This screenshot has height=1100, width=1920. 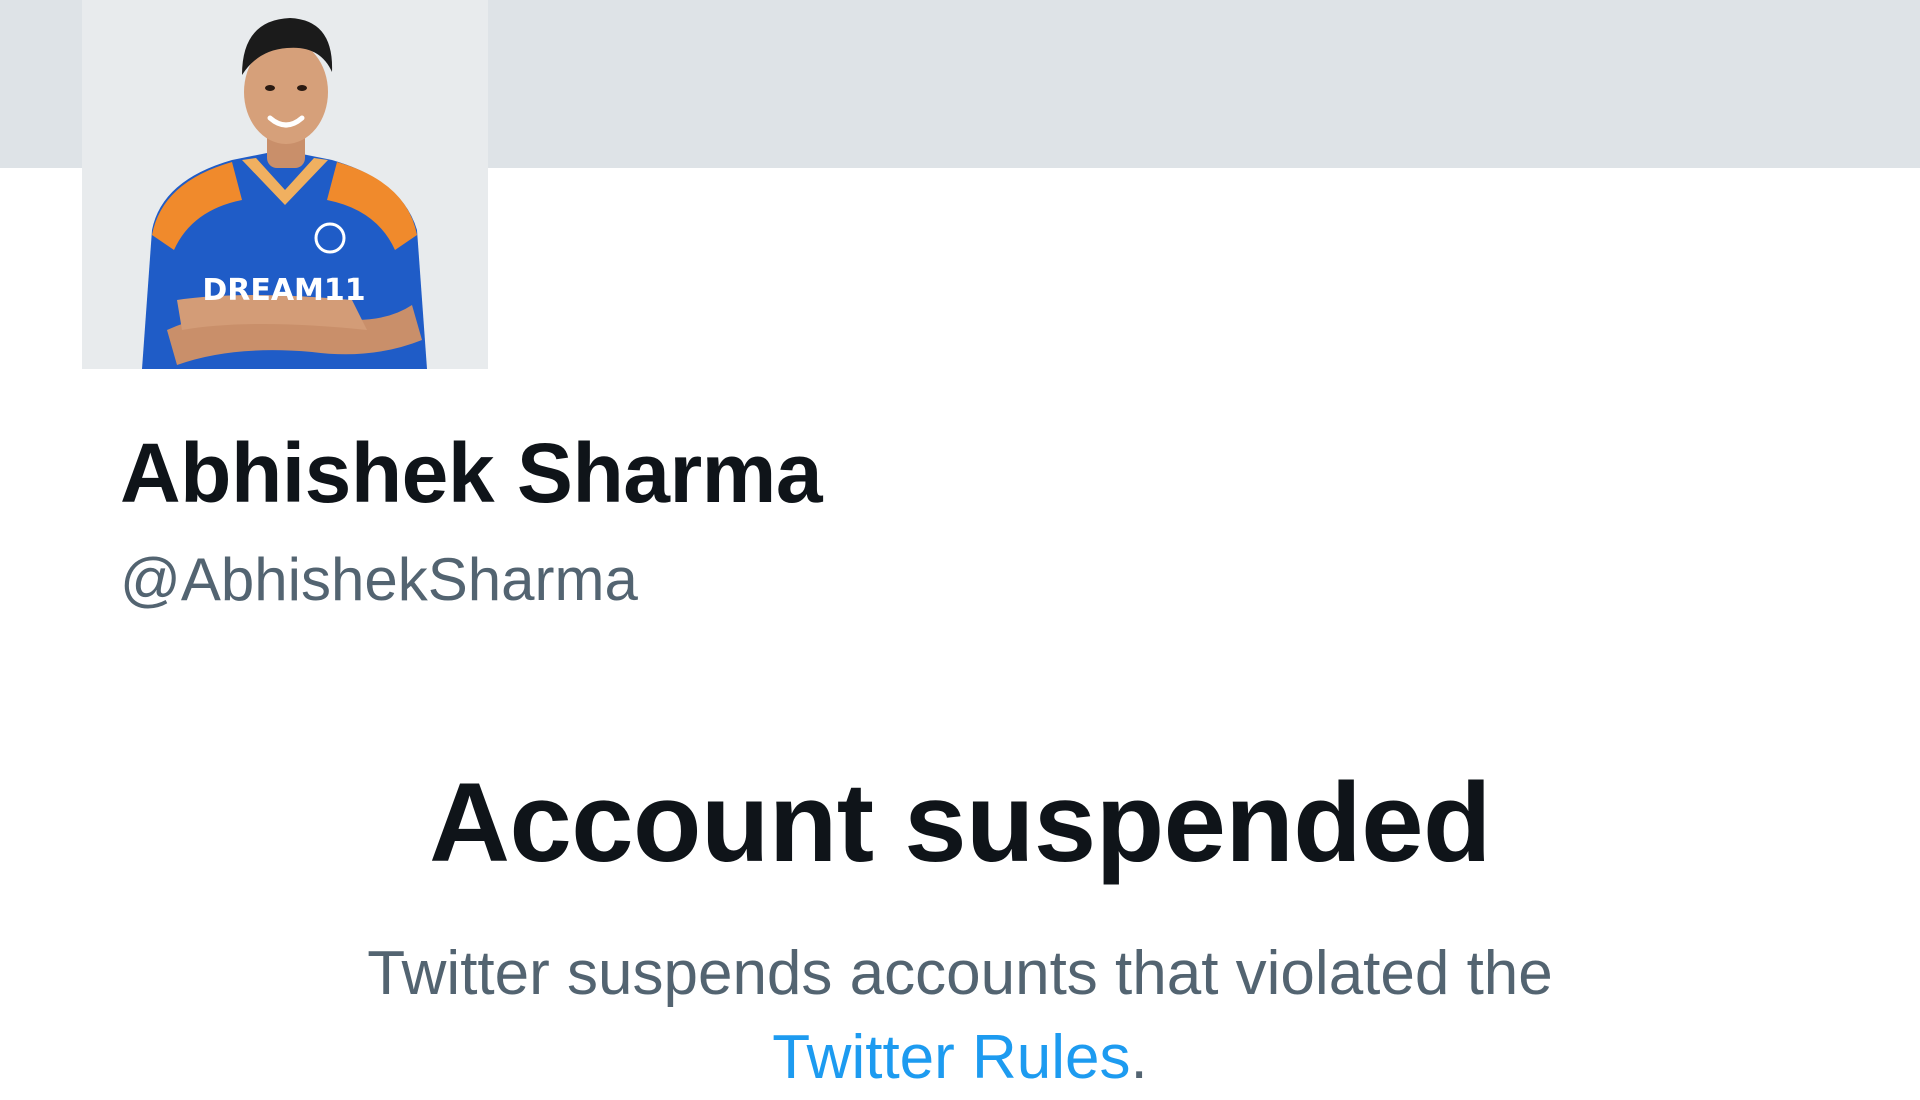 I want to click on profile-handle: @AbhishekSharma, so click(x=379, y=579).